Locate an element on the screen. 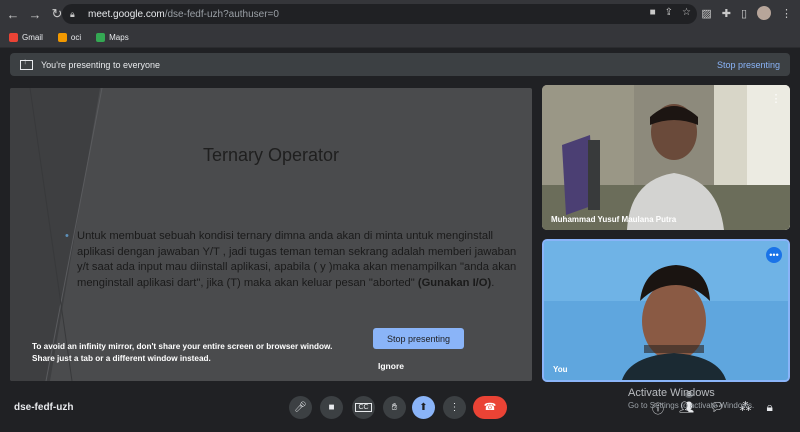 The width and height of the screenshot is (800, 432). participant-tile: ⋮ Muhammad Yusuf Maulana Putra is located at coordinates (666, 157).